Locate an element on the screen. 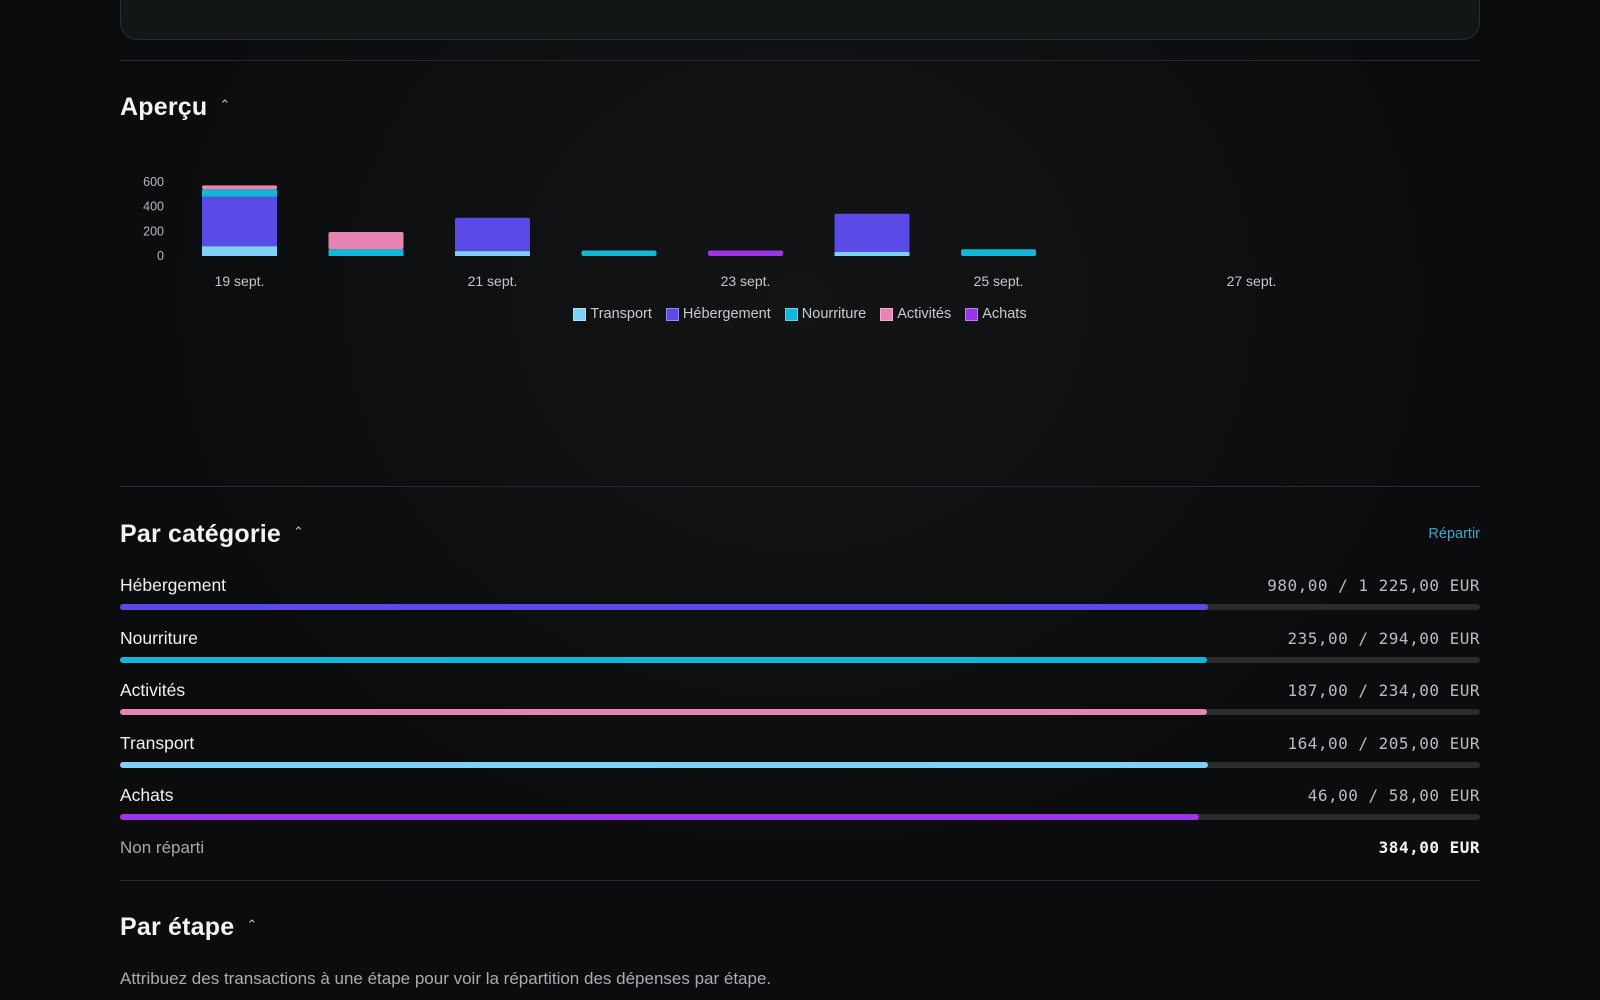 This screenshot has height=1000, width=1600. legend-item: Transport is located at coordinates (612, 314).